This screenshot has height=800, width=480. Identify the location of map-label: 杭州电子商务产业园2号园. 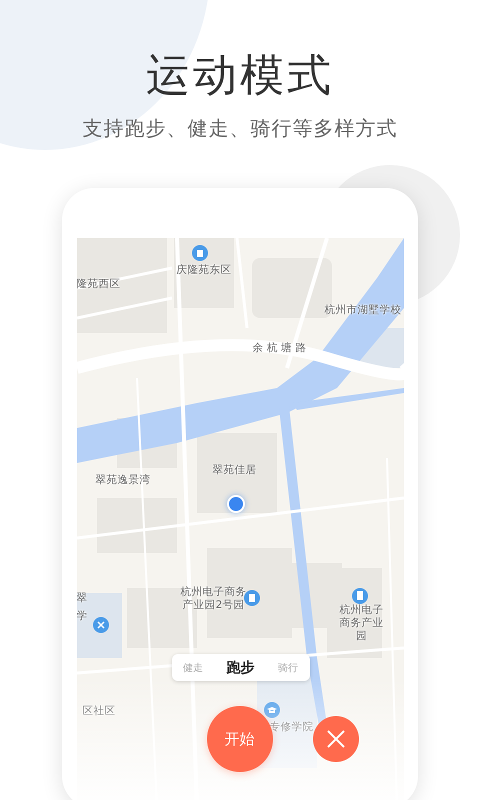
(213, 599).